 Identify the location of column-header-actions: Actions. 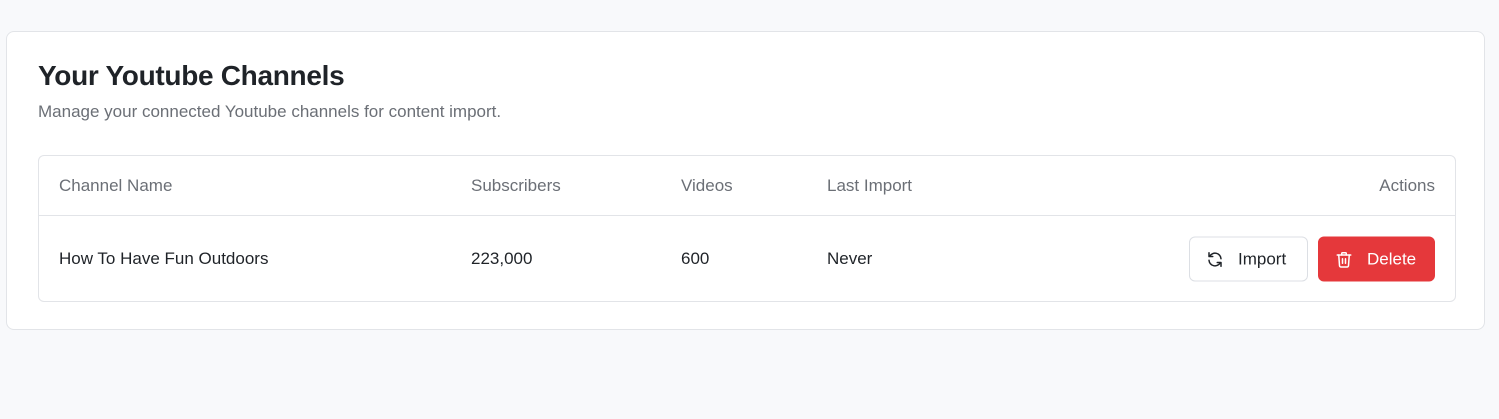
(1407, 185).